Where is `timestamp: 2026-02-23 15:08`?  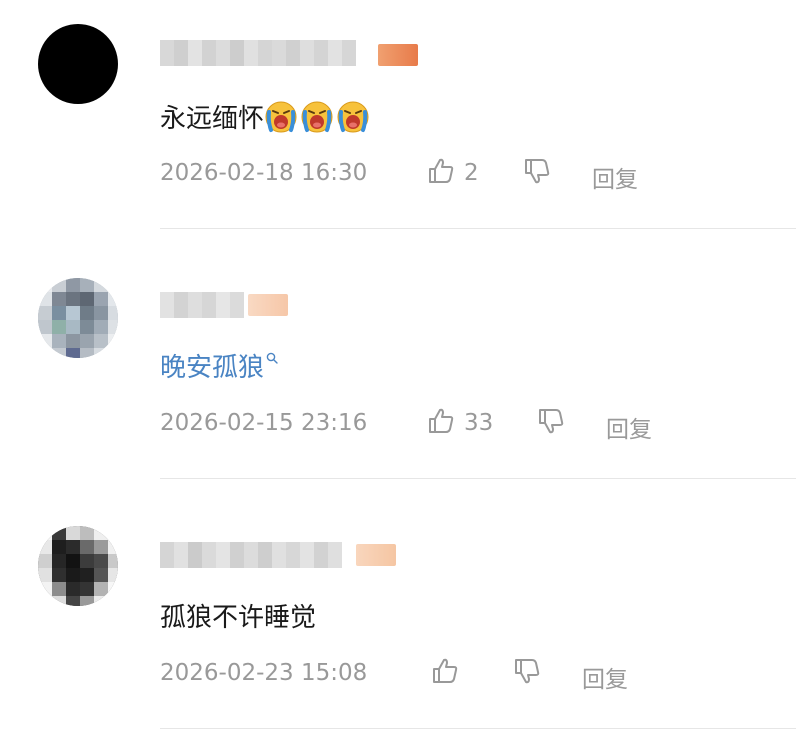
timestamp: 2026-02-23 15:08 is located at coordinates (264, 673).